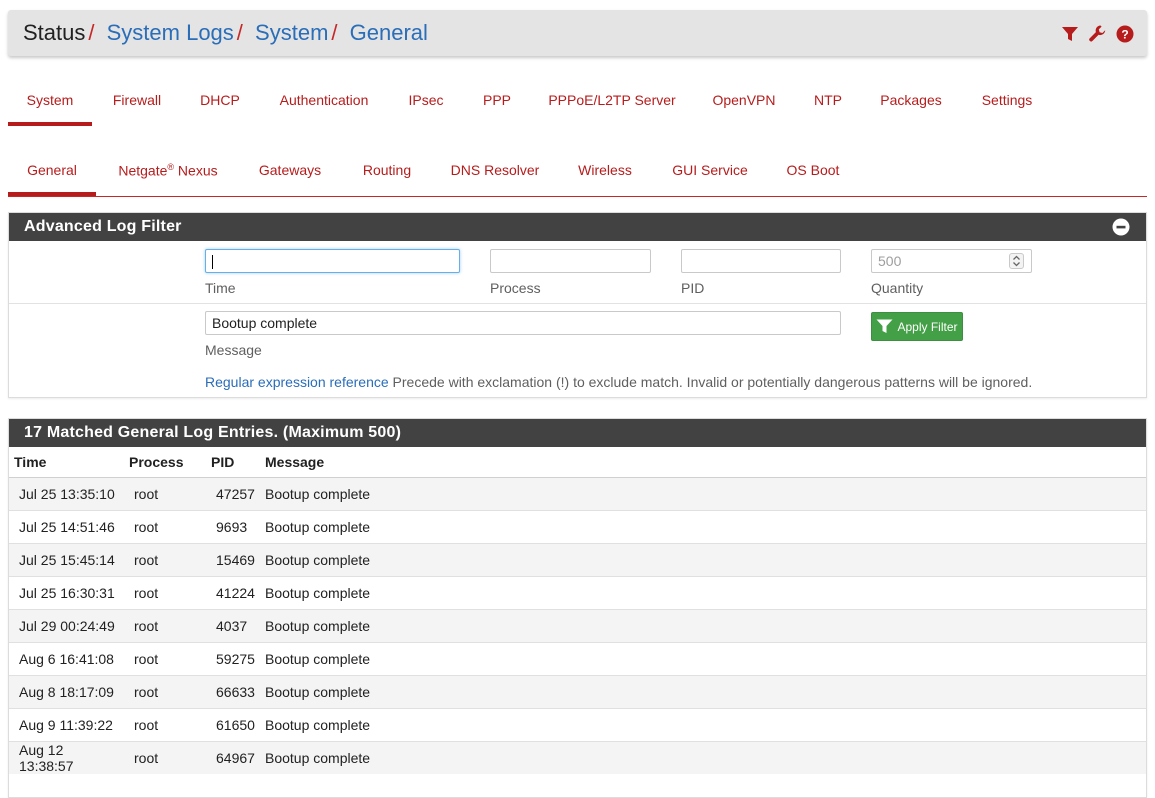  I want to click on tab-pppoe-l2tp-server: PPPoE/L2TP Server, so click(612, 103).